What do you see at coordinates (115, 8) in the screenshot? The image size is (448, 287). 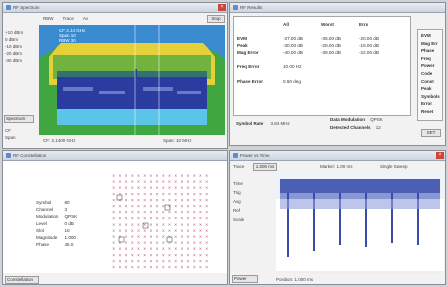 I see `spectrum-titlebar: RF Spectrum ×` at bounding box center [115, 8].